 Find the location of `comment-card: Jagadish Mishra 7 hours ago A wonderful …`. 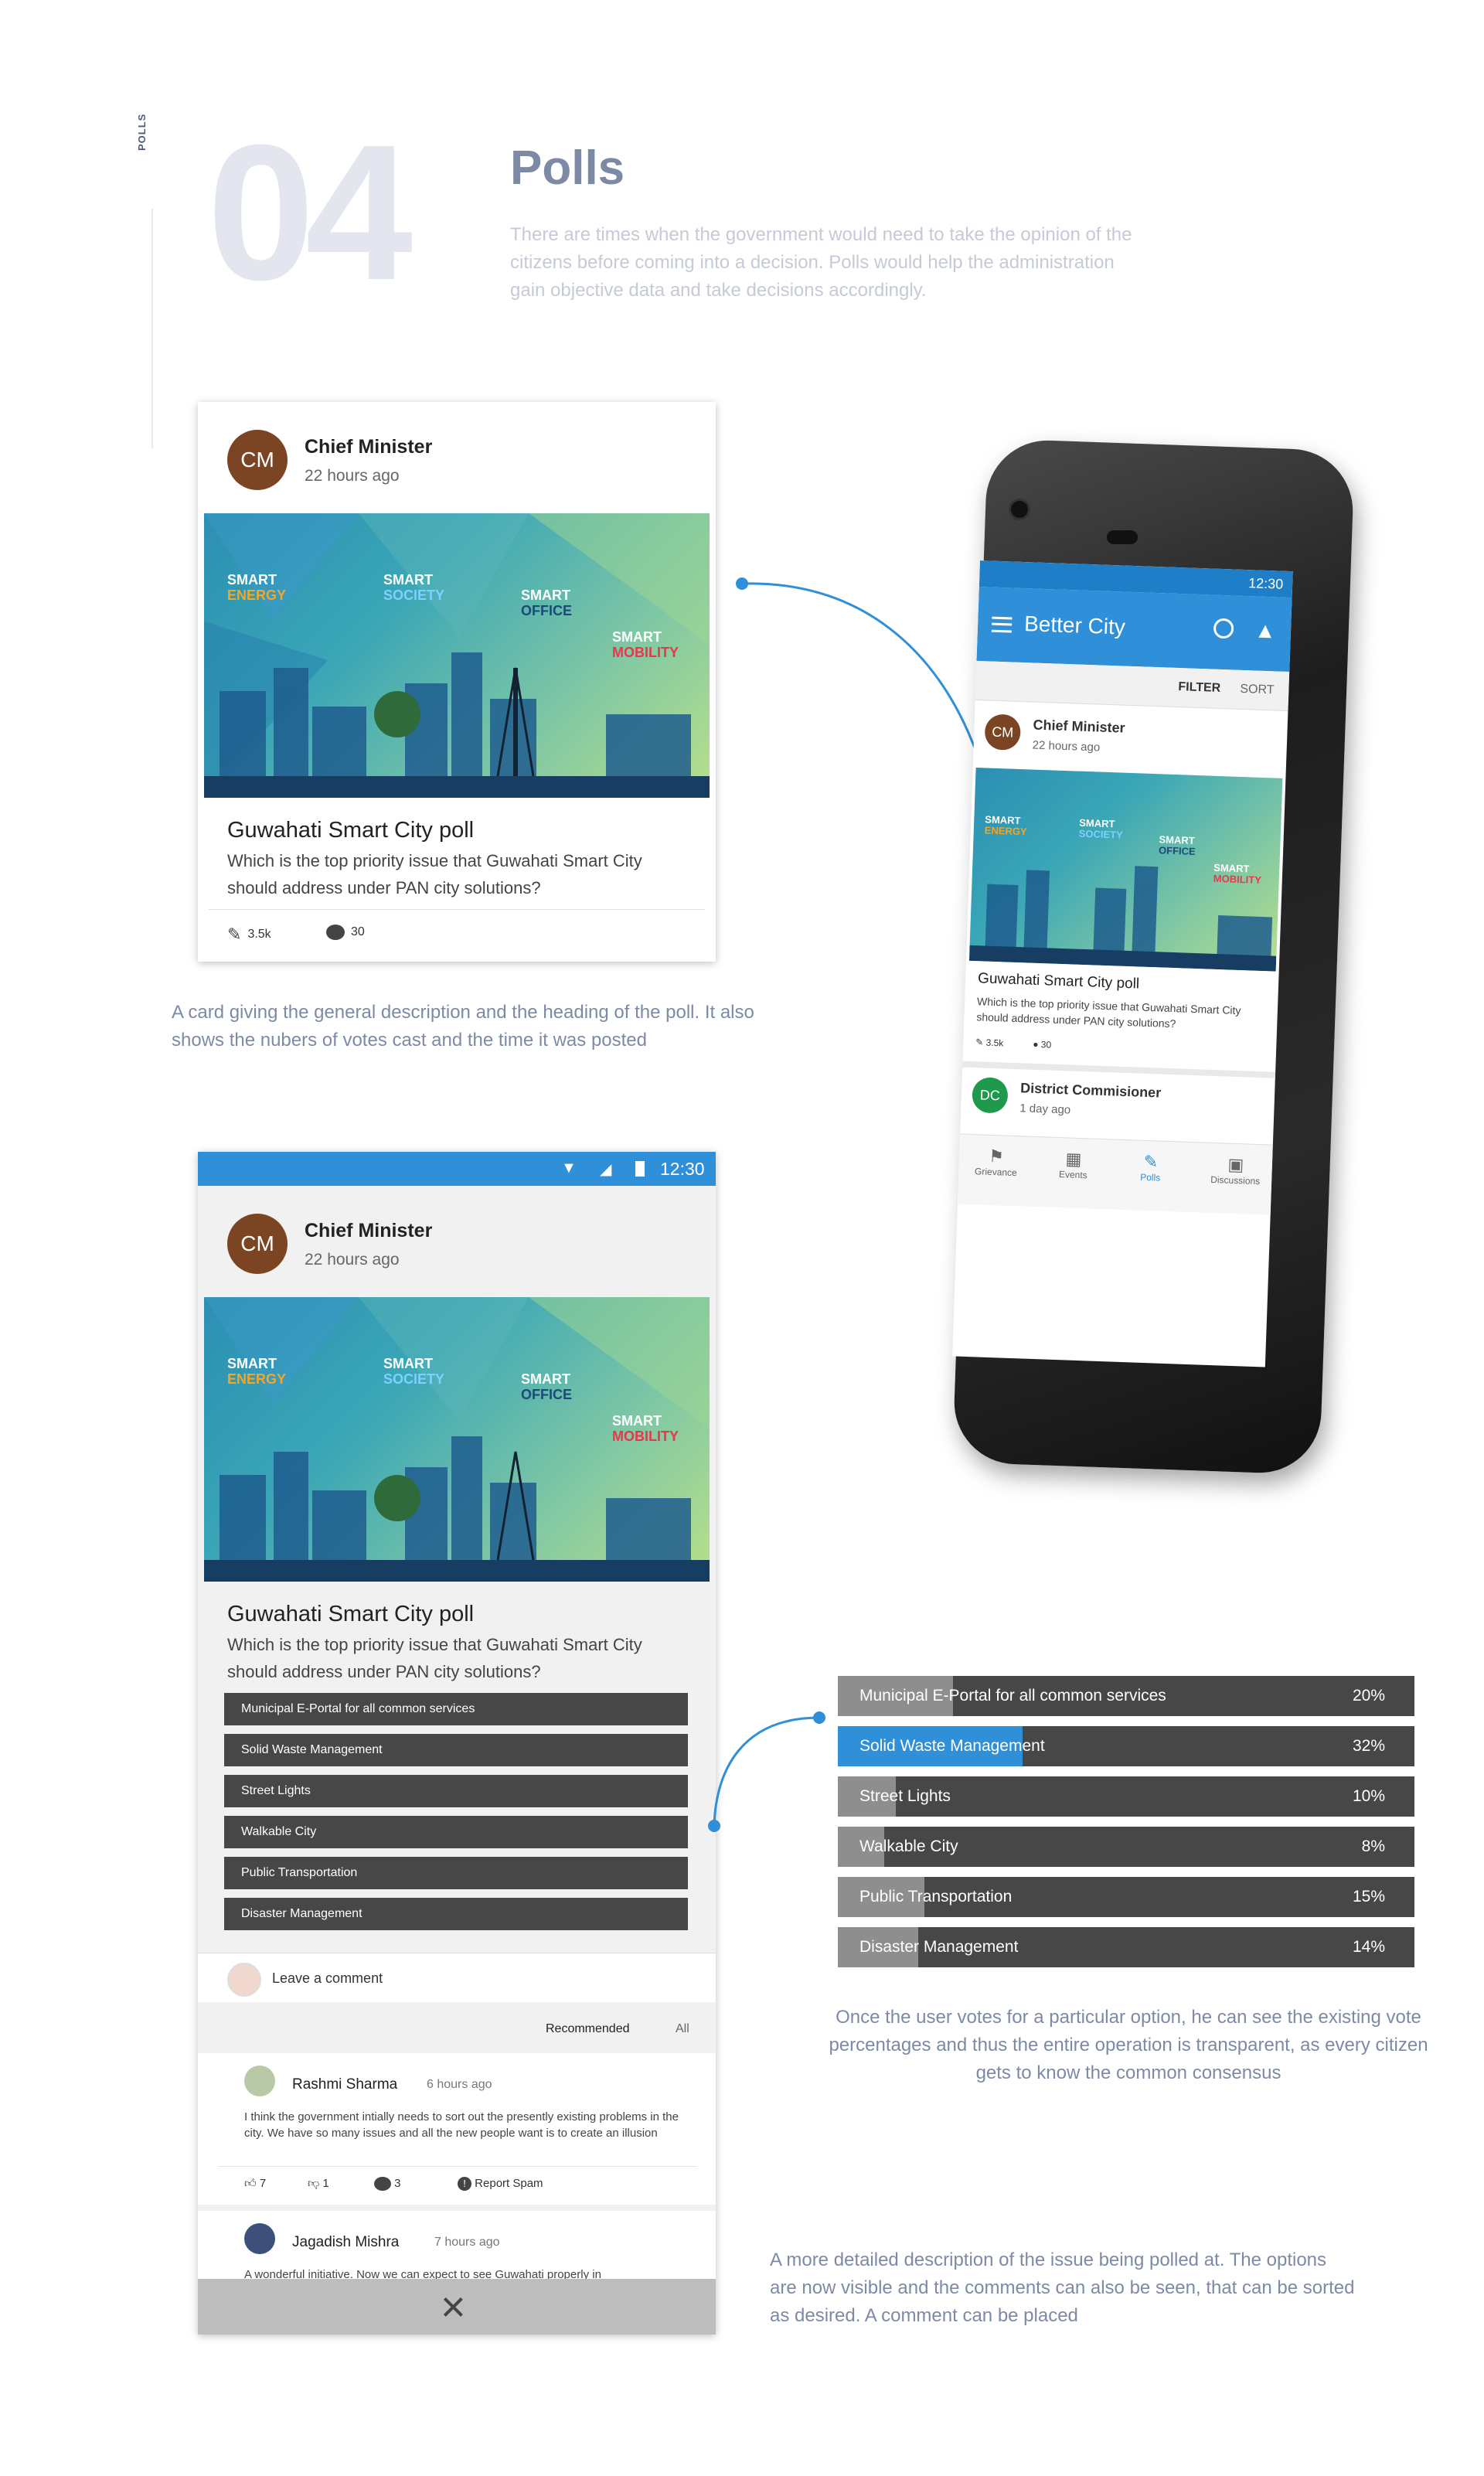

comment-card: Jagadish Mishra 7 hours ago A wonderful … is located at coordinates (457, 2249).